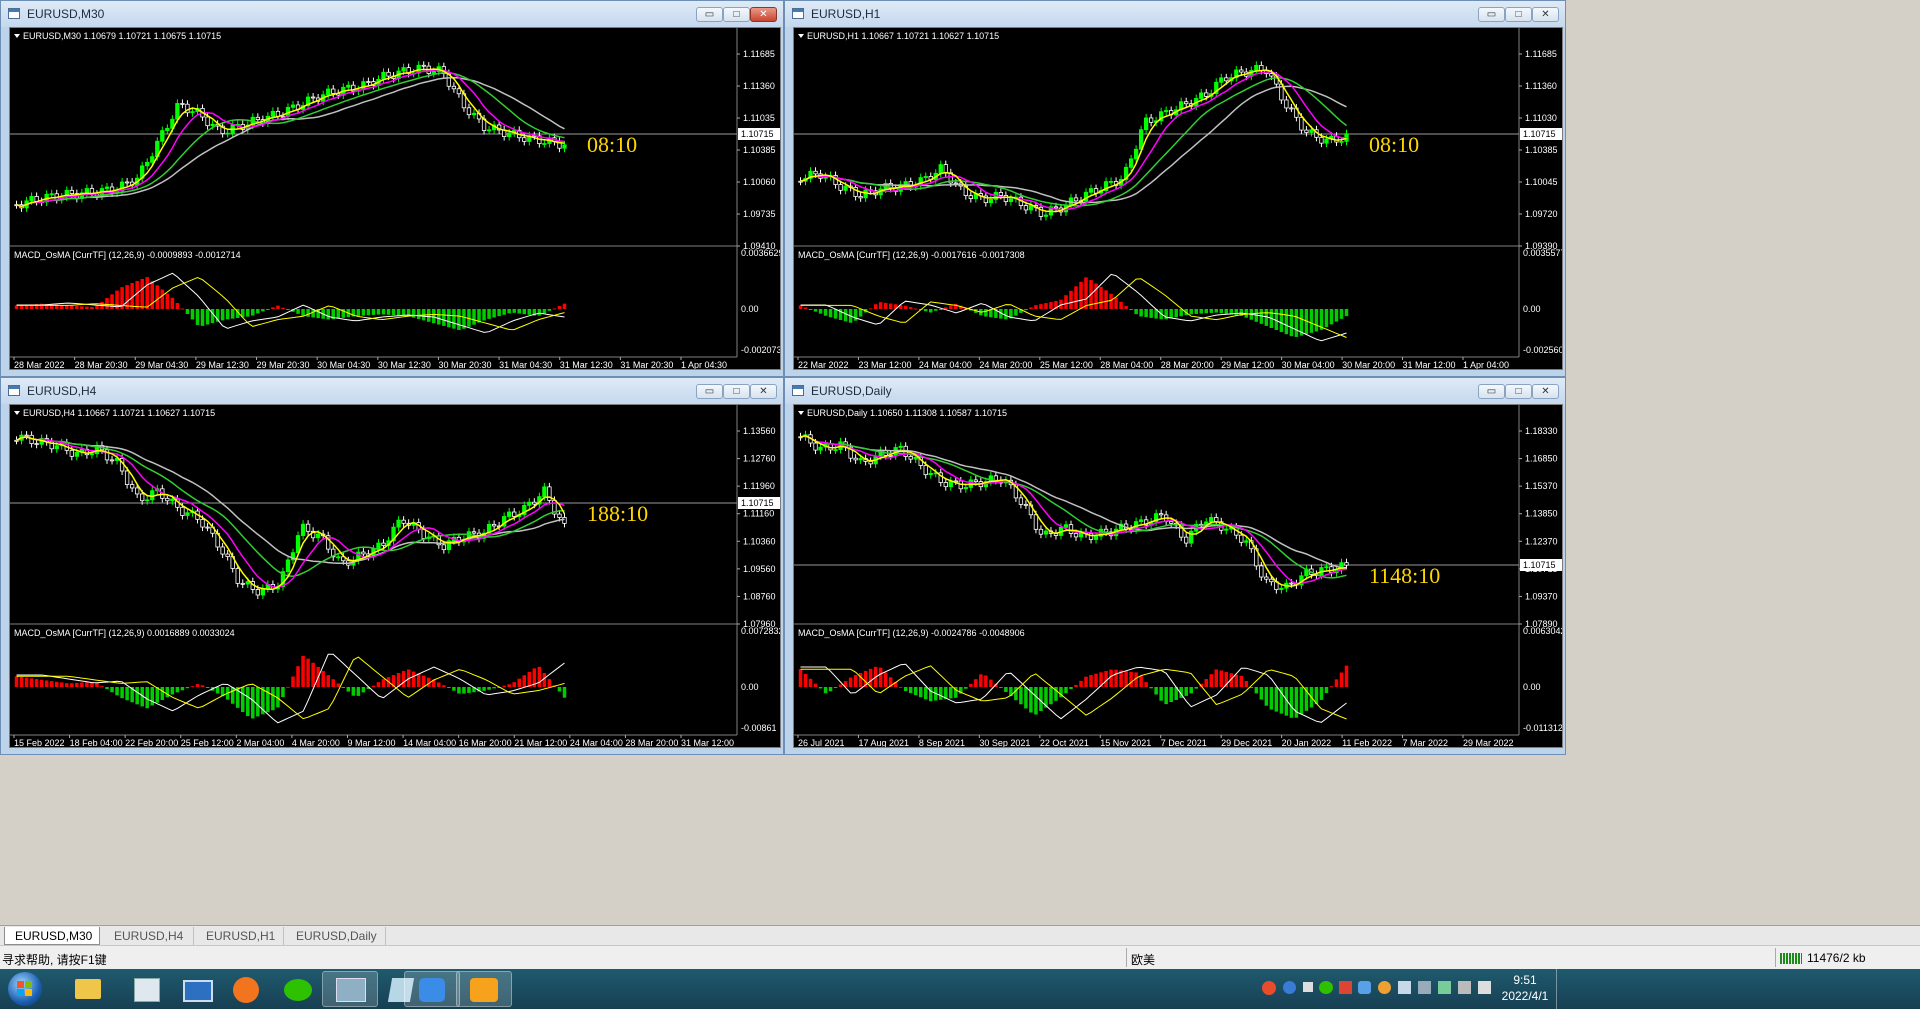 This screenshot has width=1920, height=1009. Describe the element at coordinates (1345, 987) in the screenshot. I see `tray-wps-icon` at that location.